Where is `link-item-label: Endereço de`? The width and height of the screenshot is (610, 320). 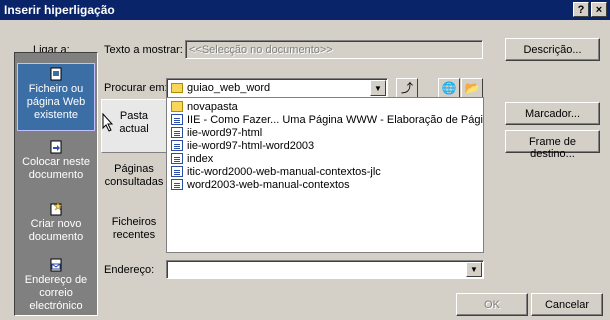 link-item-label: Endereço de is located at coordinates (56, 280).